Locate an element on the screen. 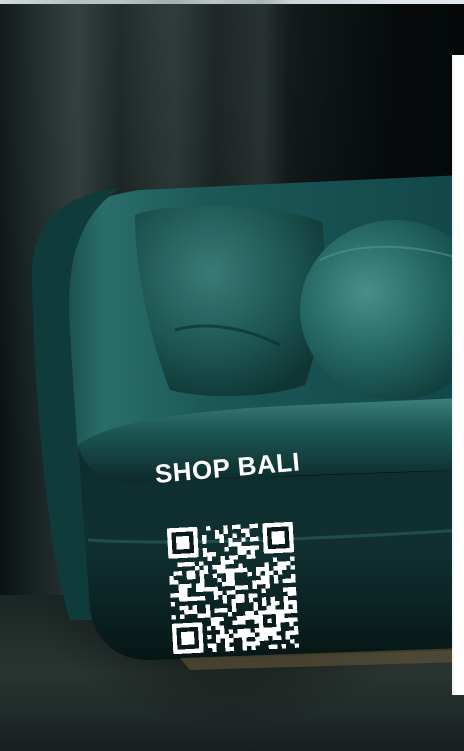 The height and width of the screenshot is (751, 464). qr-code-icon is located at coordinates (233, 588).